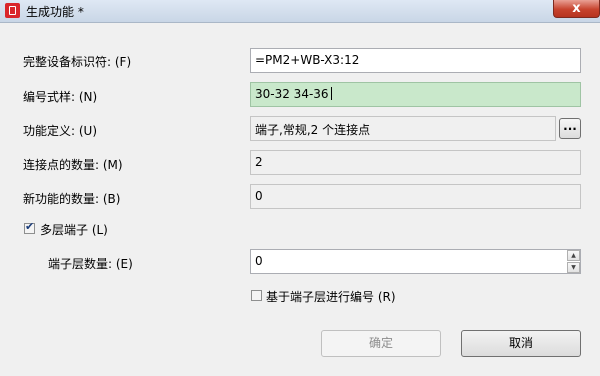  What do you see at coordinates (576, 9) in the screenshot?
I see `close-button: x` at bounding box center [576, 9].